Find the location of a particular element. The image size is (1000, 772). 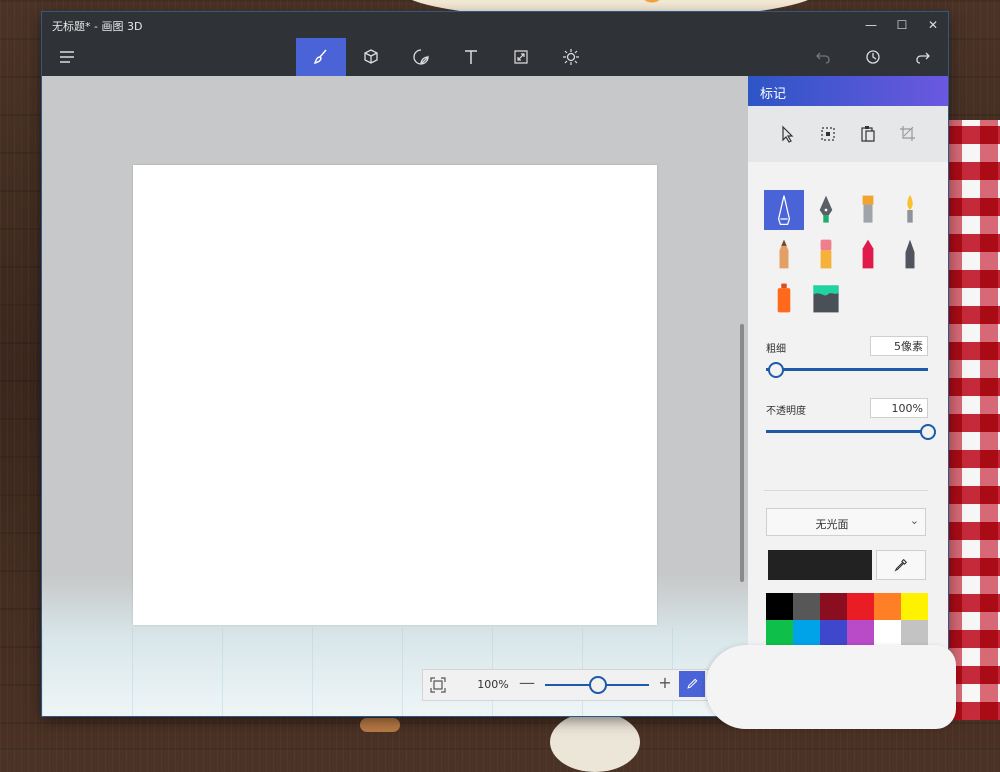

redo-button is located at coordinates (923, 57).